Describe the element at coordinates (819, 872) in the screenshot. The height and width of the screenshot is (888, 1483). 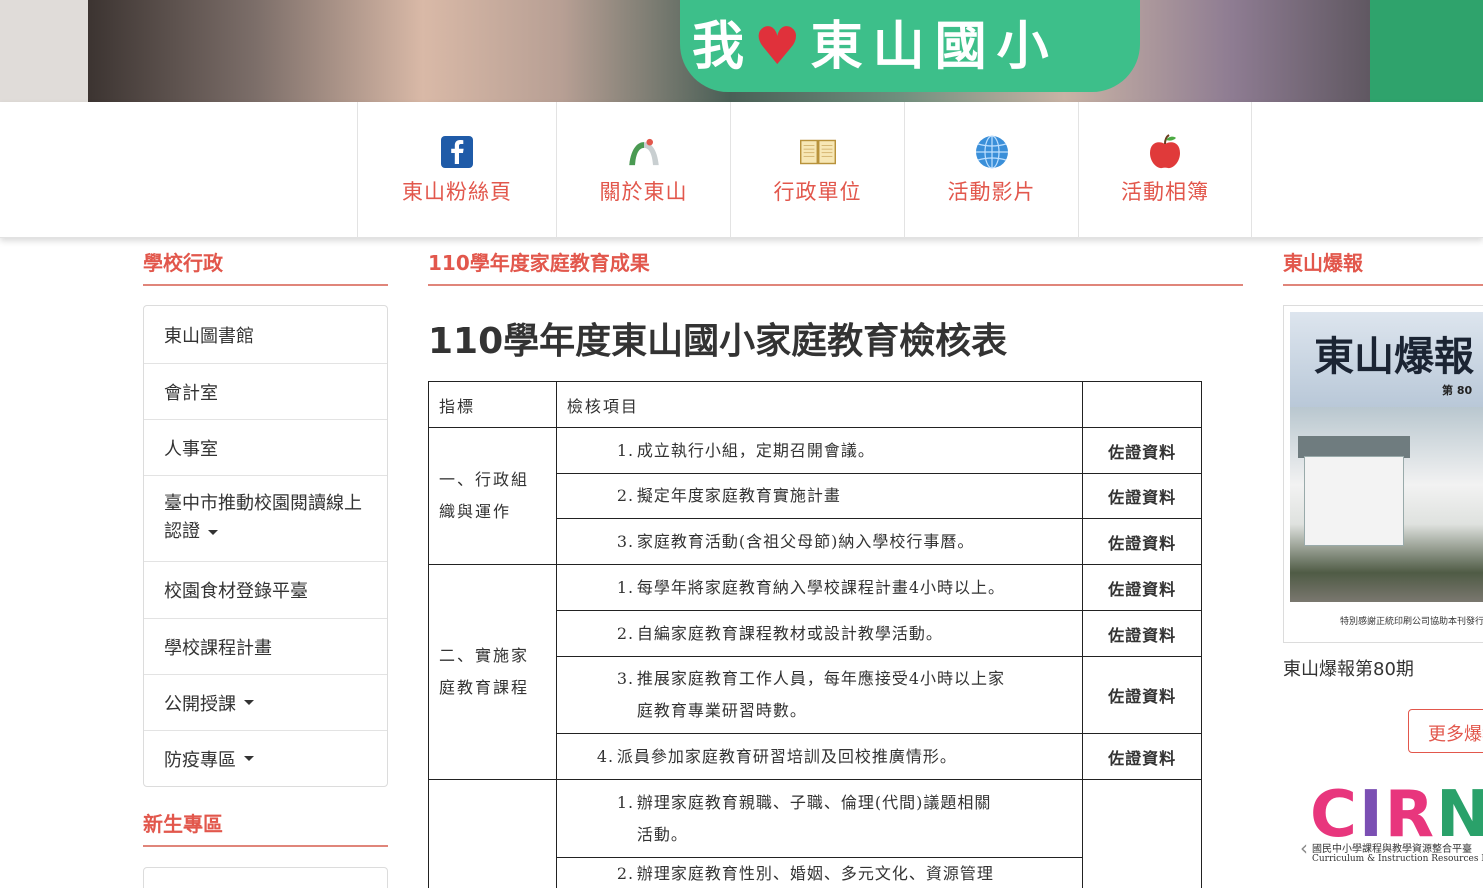
I see `item-cell: 2. 辦理家庭教育性別、婚姻、多元文化、資源管理` at that location.